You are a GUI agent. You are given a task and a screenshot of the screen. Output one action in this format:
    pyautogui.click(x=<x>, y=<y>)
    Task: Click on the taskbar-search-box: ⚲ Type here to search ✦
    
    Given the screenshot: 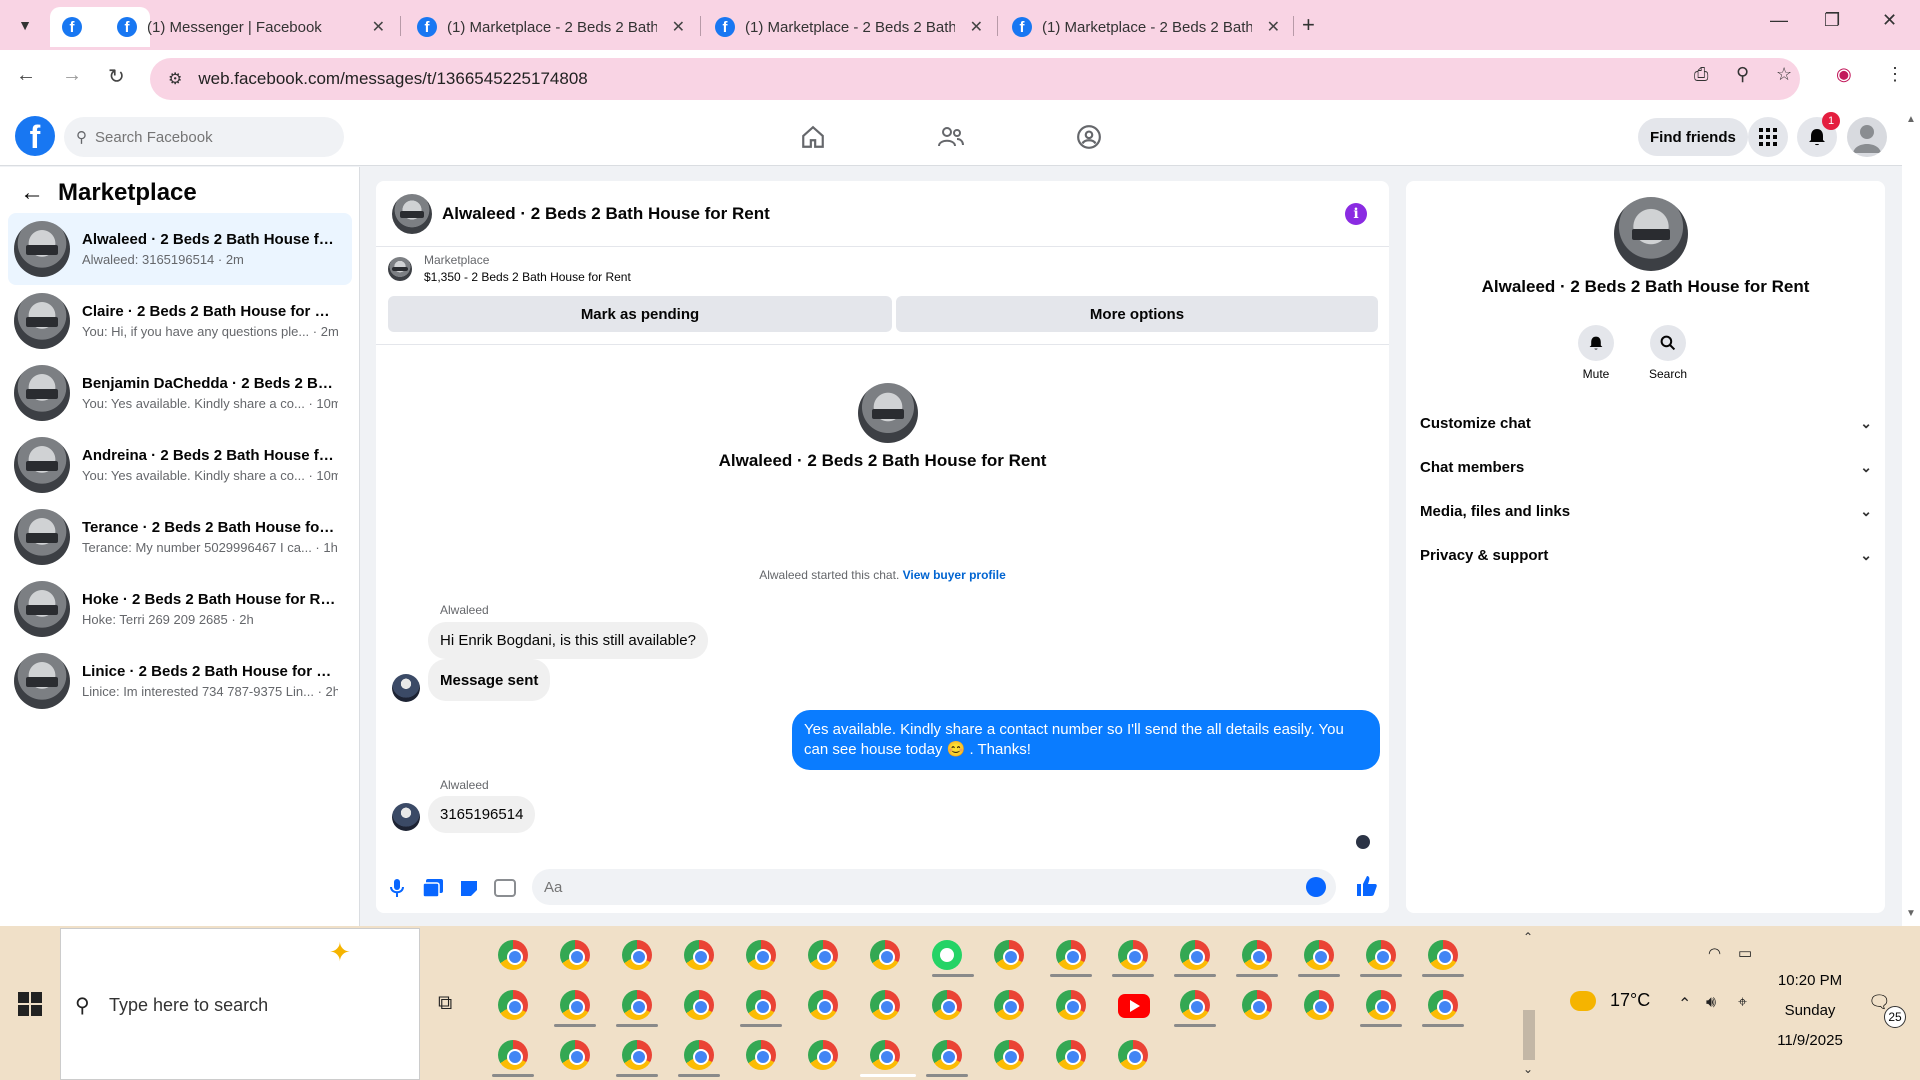 What is the action you would take?
    pyautogui.click(x=240, y=1004)
    